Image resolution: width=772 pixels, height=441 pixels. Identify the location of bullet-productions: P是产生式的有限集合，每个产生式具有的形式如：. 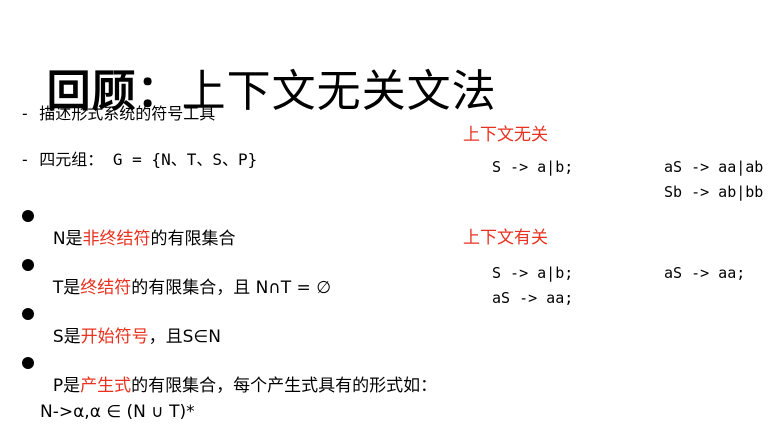
(239, 373).